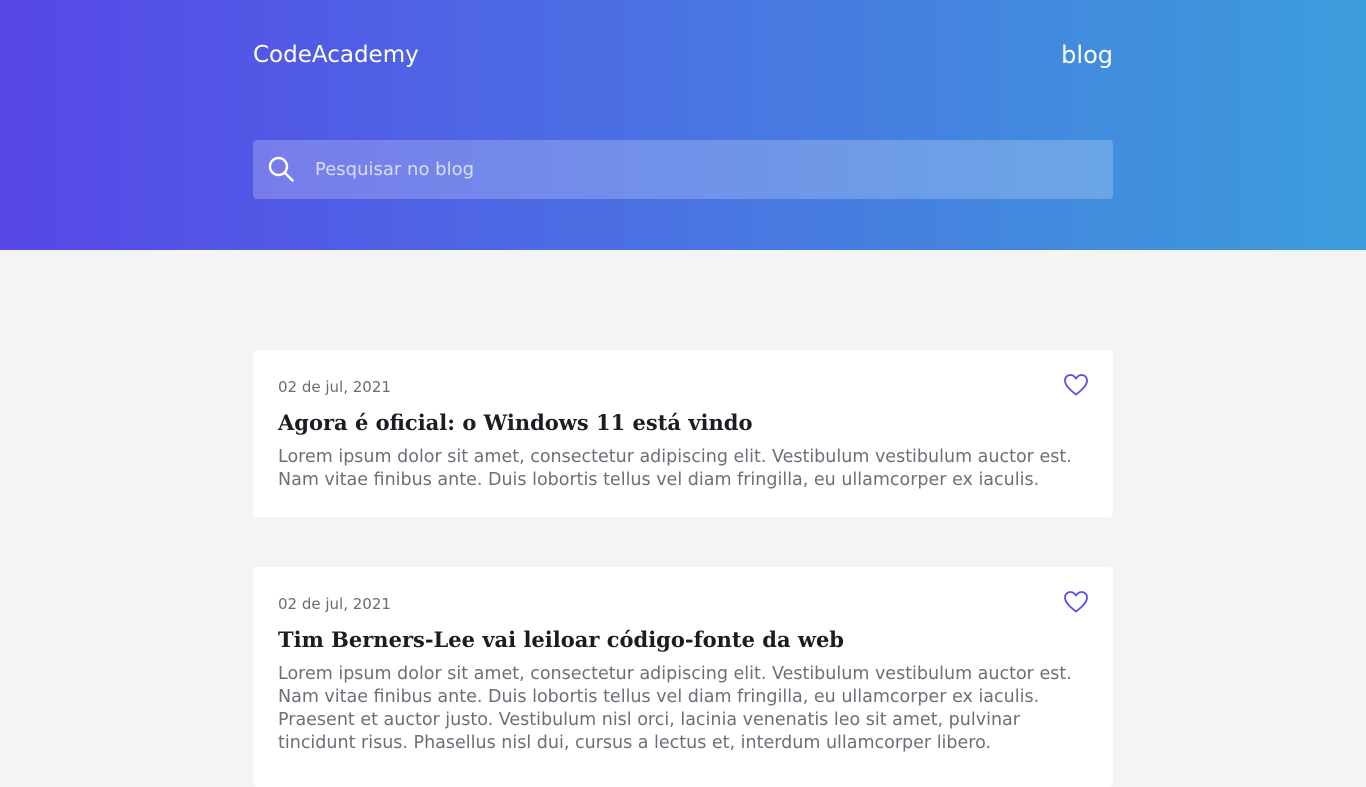 The height and width of the screenshot is (787, 1366). What do you see at coordinates (668, 423) in the screenshot?
I see `post-title: Agora é oficial: o Windows 11 está vindo` at bounding box center [668, 423].